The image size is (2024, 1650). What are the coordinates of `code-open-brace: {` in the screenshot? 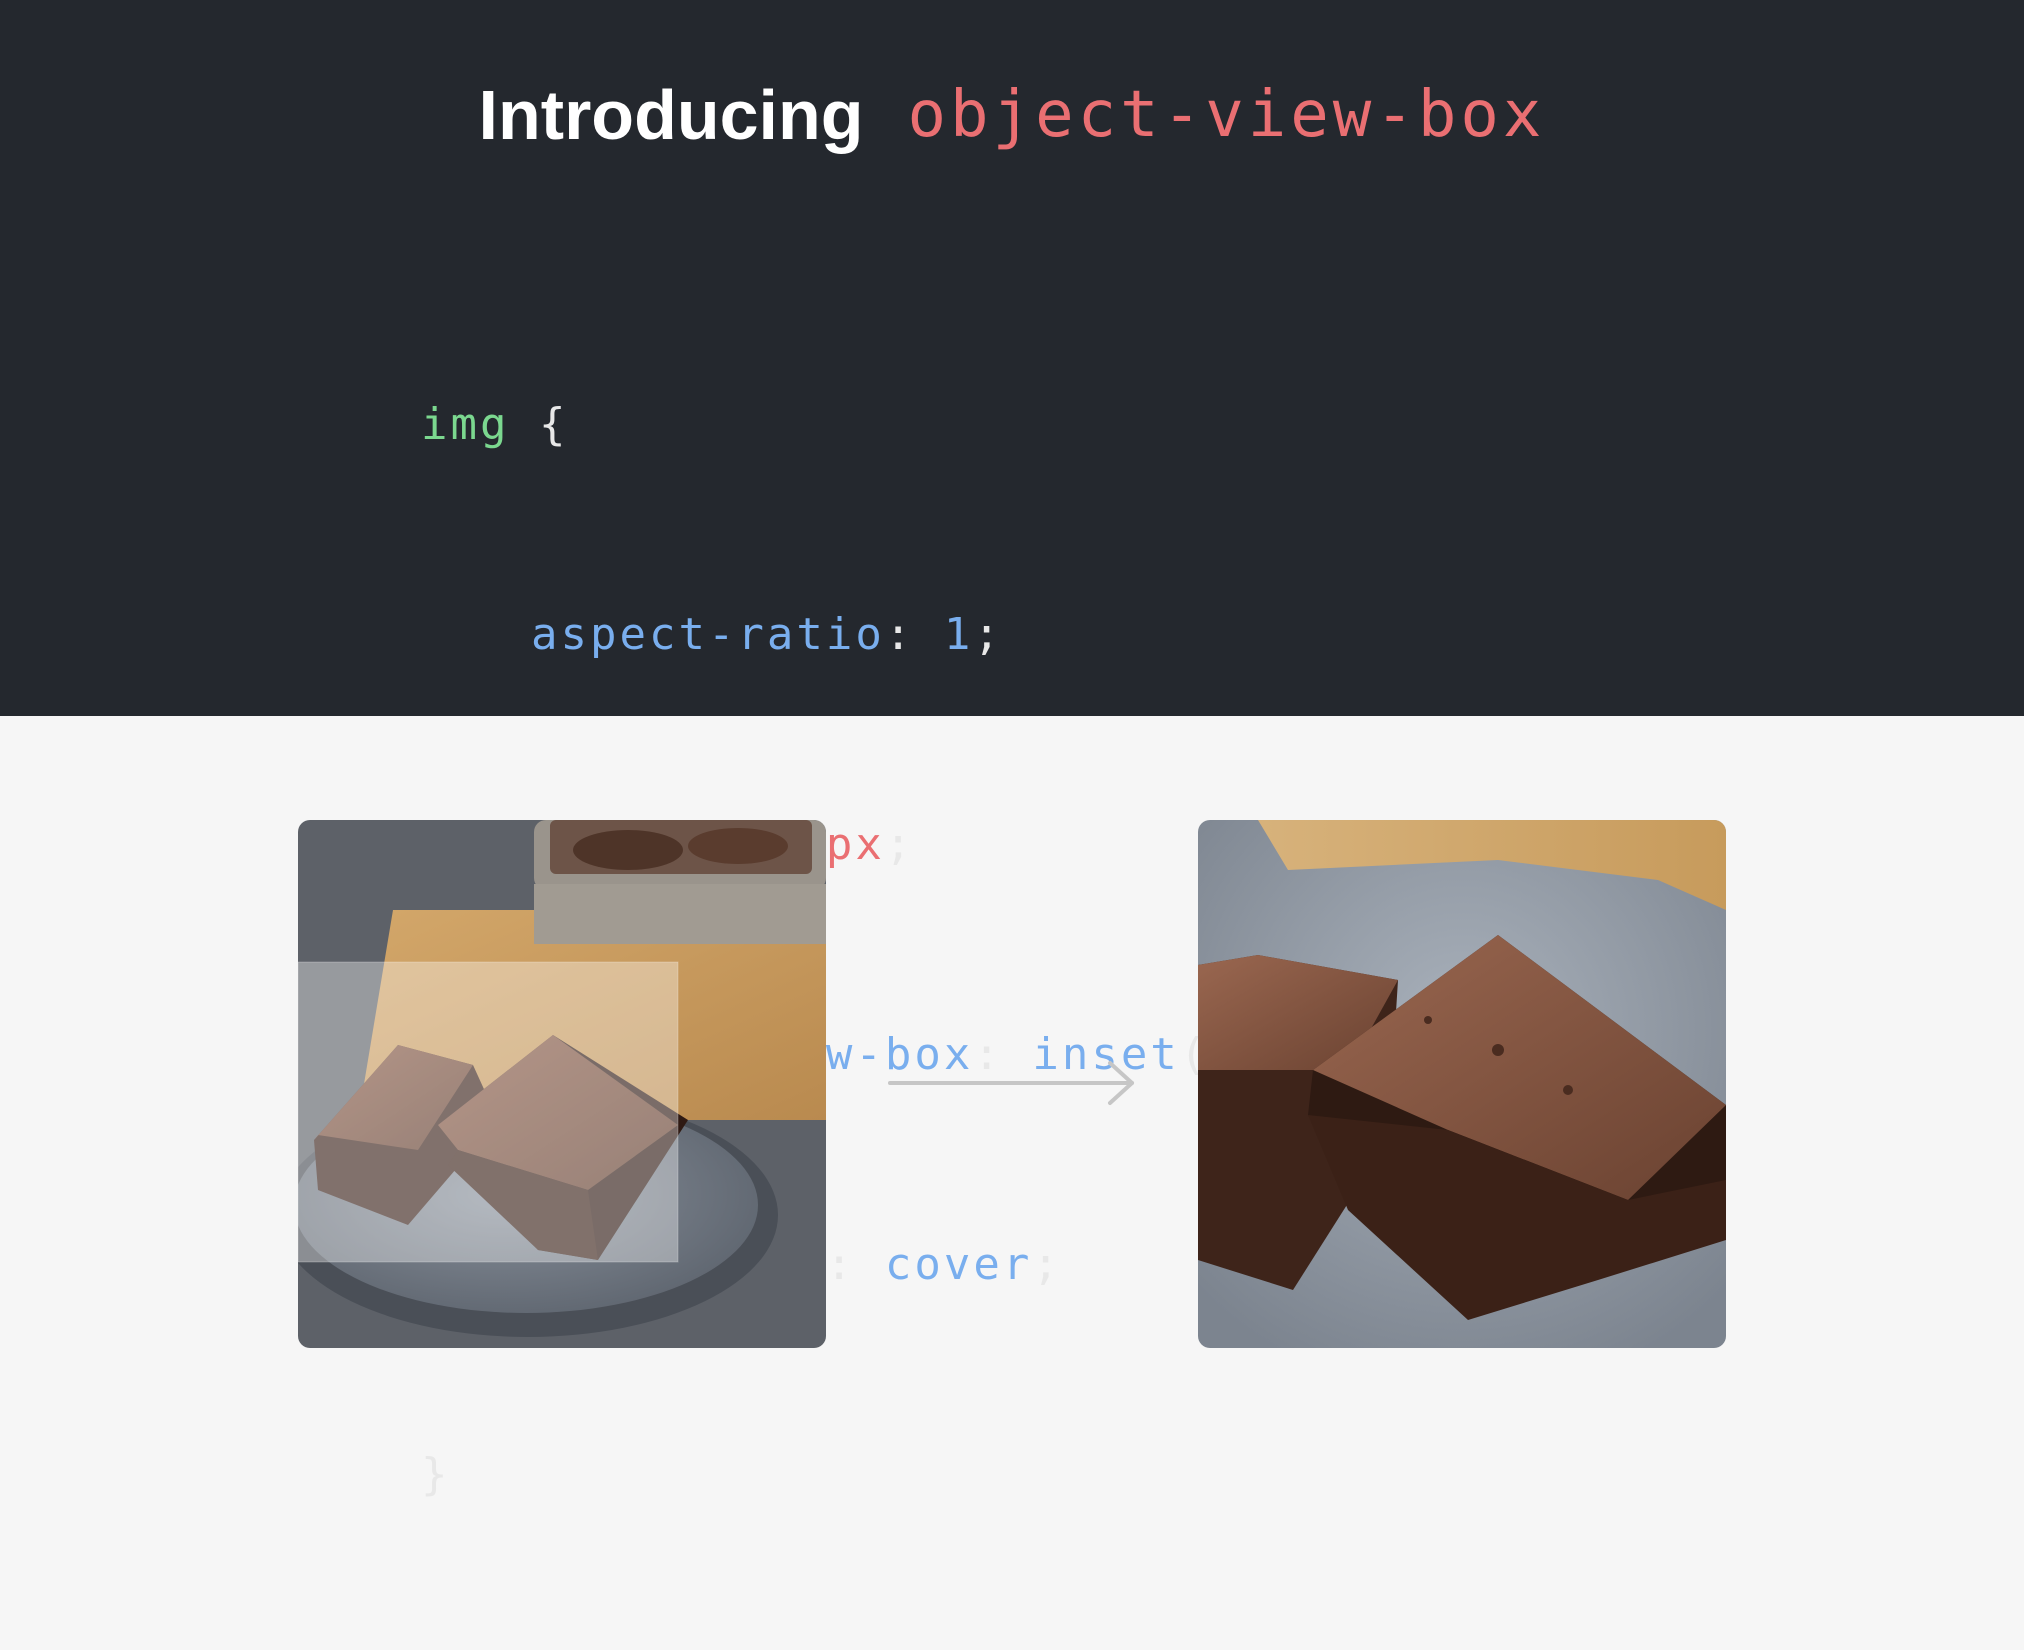 It's located at (553, 424).